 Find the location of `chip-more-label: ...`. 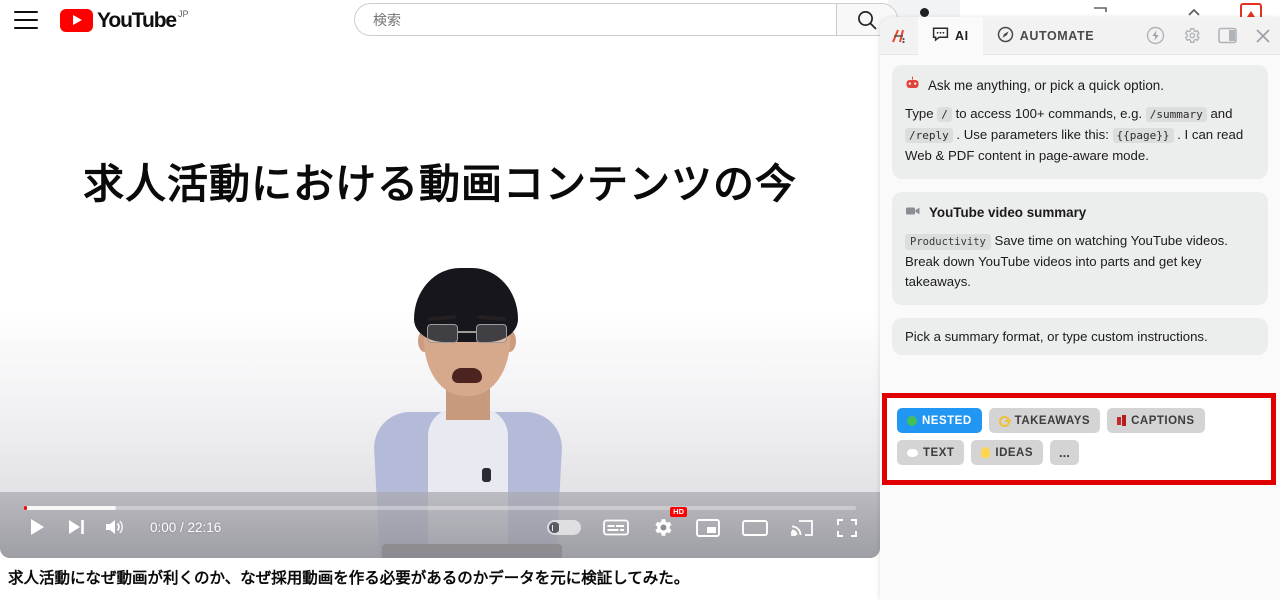

chip-more-label: ... is located at coordinates (1064, 452).